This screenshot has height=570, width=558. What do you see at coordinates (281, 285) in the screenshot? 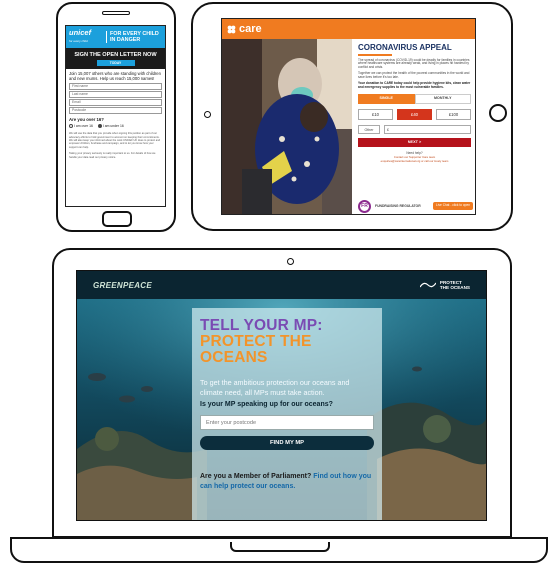
I see `greenpeace-header: GREENPEACE PROTECT THE OCEANS` at bounding box center [281, 285].